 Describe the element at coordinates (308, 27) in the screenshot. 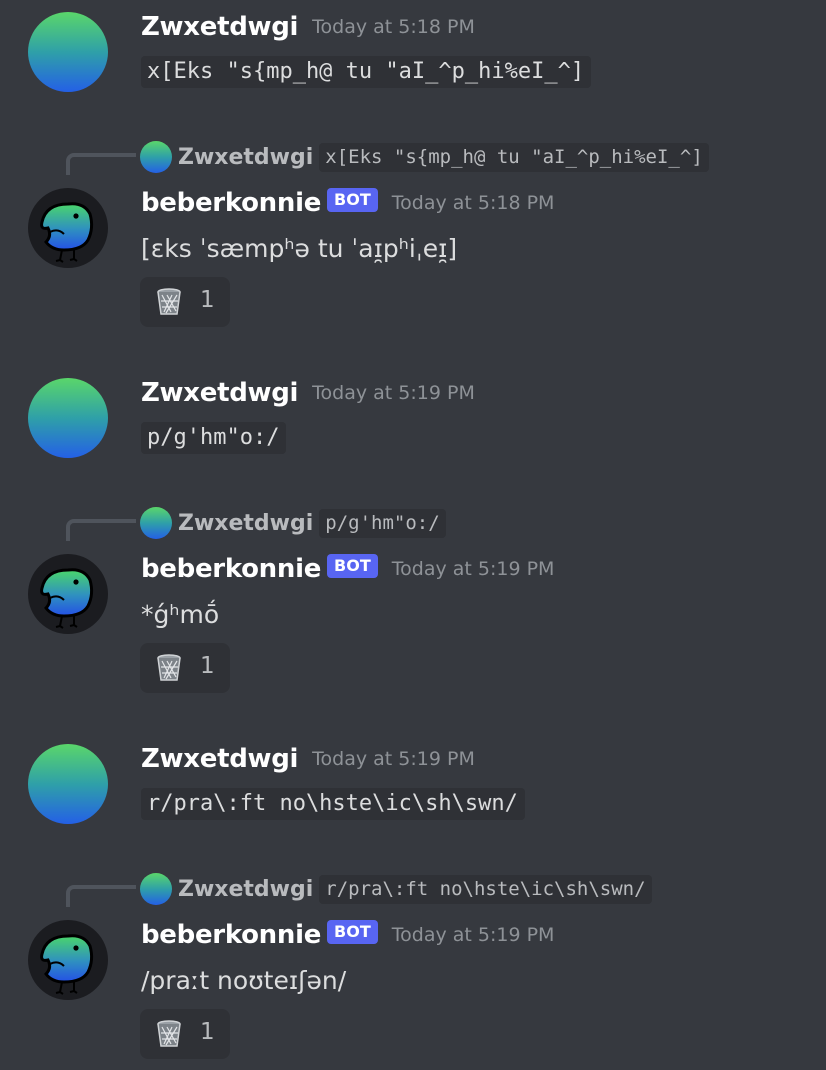

I see `message-header: Zwxetdwgi Today at 5:18 PM` at that location.